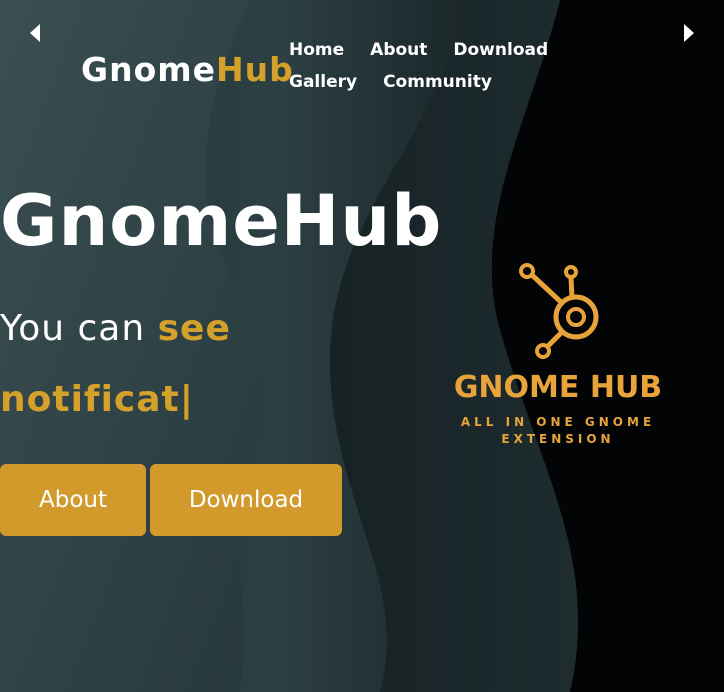  Describe the element at coordinates (437, 82) in the screenshot. I see `nav-community: Community` at that location.